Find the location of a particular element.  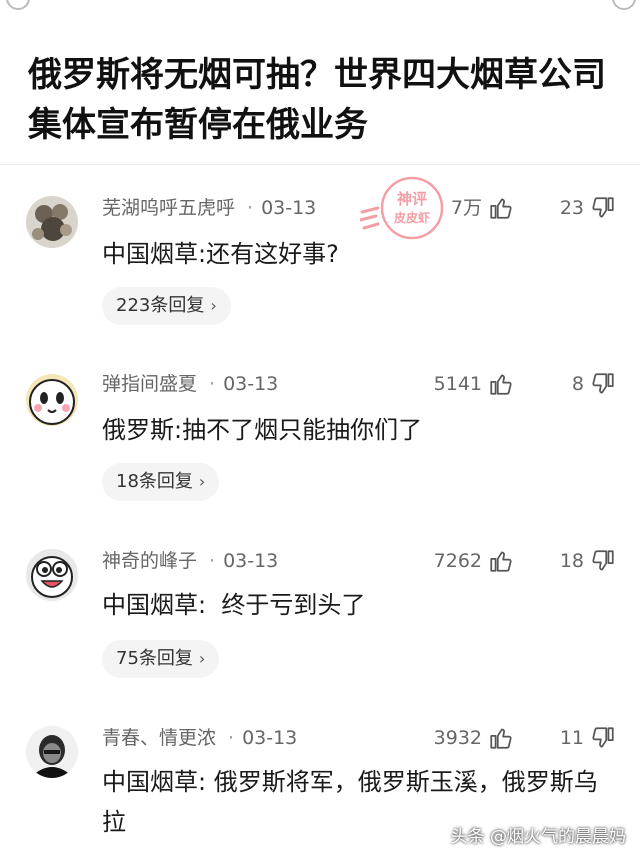

comment-meta: 神奇的峰子 · 03-13 is located at coordinates (190, 561).